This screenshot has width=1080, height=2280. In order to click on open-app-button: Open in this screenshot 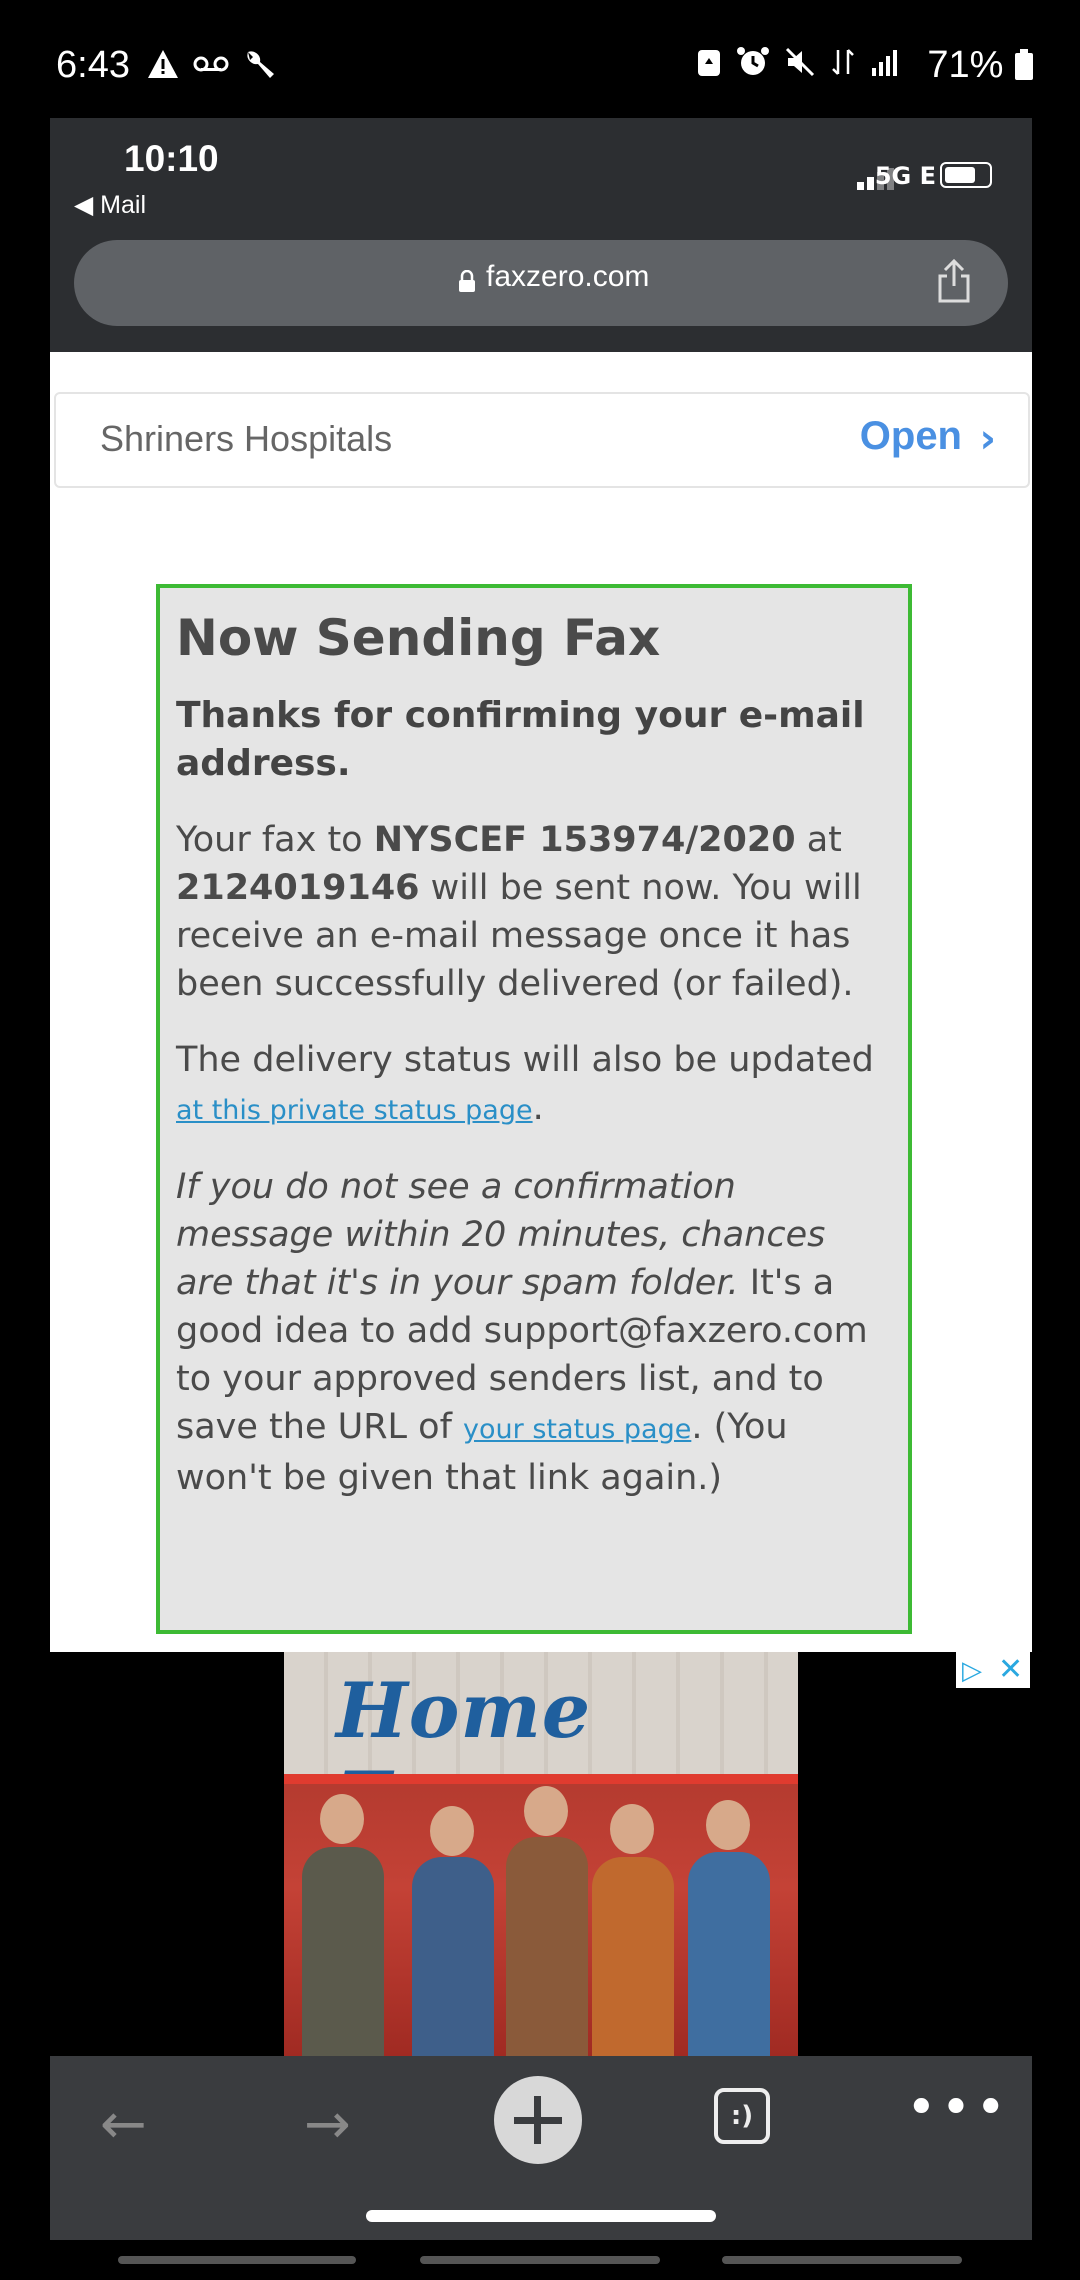, I will do `click(911, 436)`.